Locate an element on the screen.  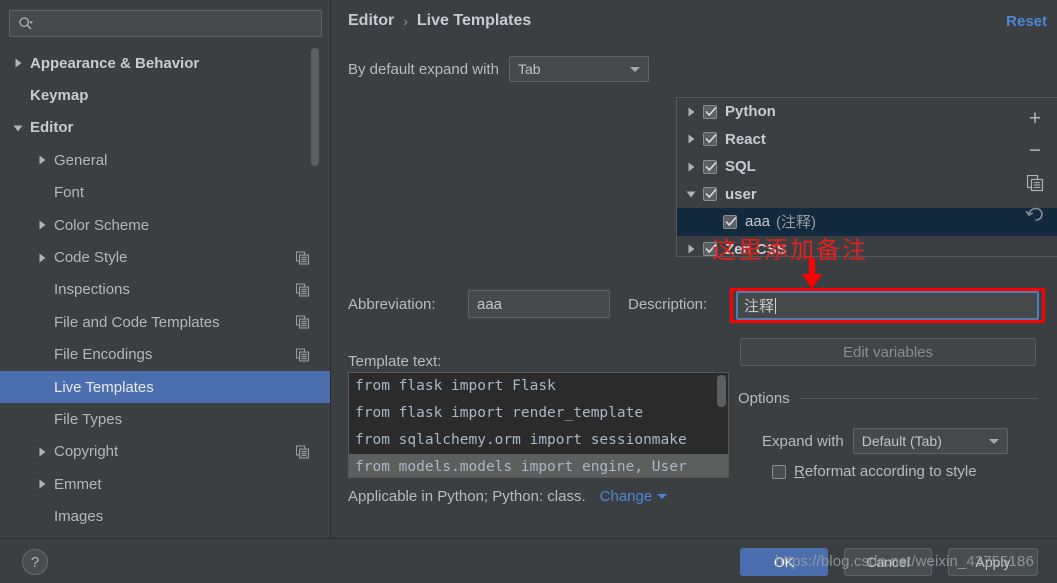
help-button: ? is located at coordinates (35, 562).